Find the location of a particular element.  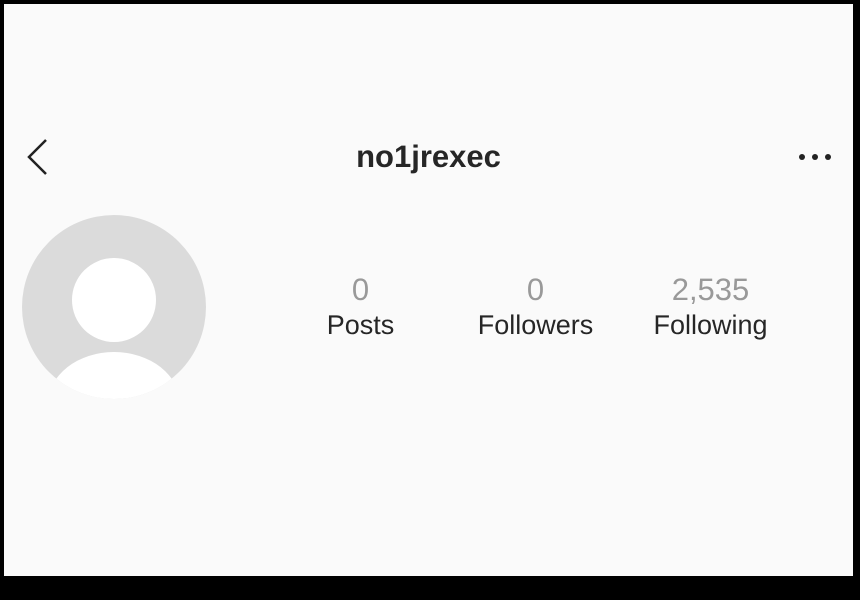

stat-label: Posts is located at coordinates (360, 325).